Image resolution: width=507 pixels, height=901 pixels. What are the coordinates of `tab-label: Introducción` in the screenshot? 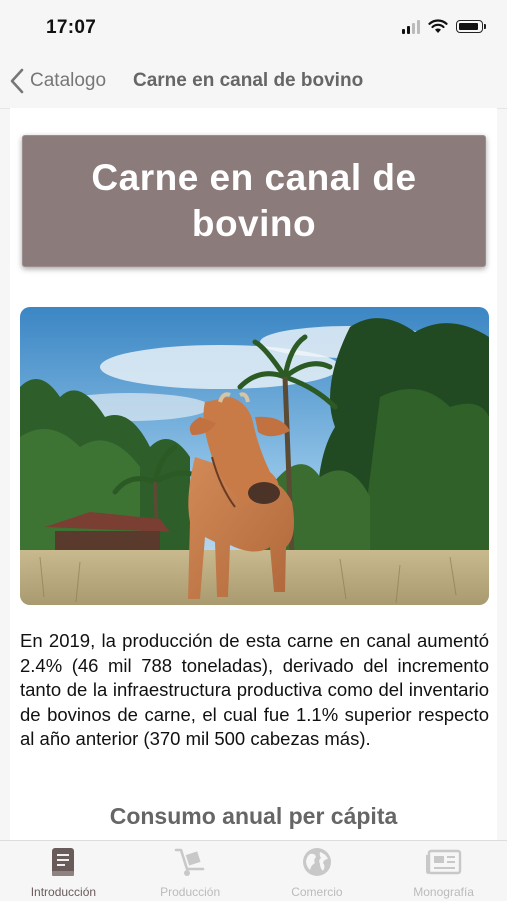 It's located at (63, 892).